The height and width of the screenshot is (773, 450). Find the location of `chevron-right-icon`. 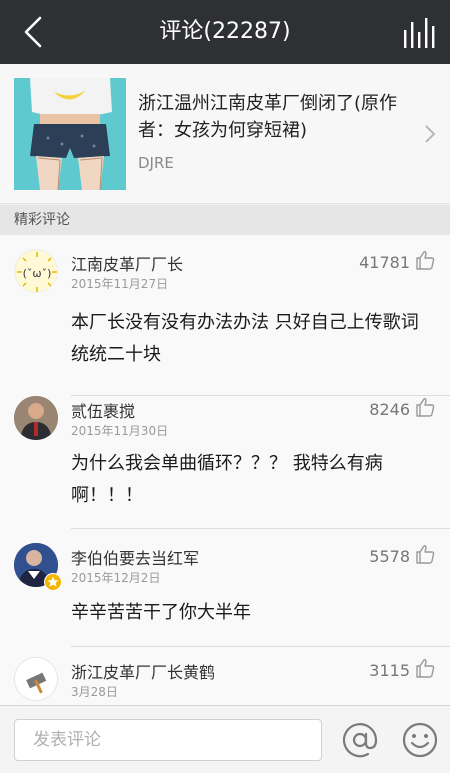

chevron-right-icon is located at coordinates (430, 134).